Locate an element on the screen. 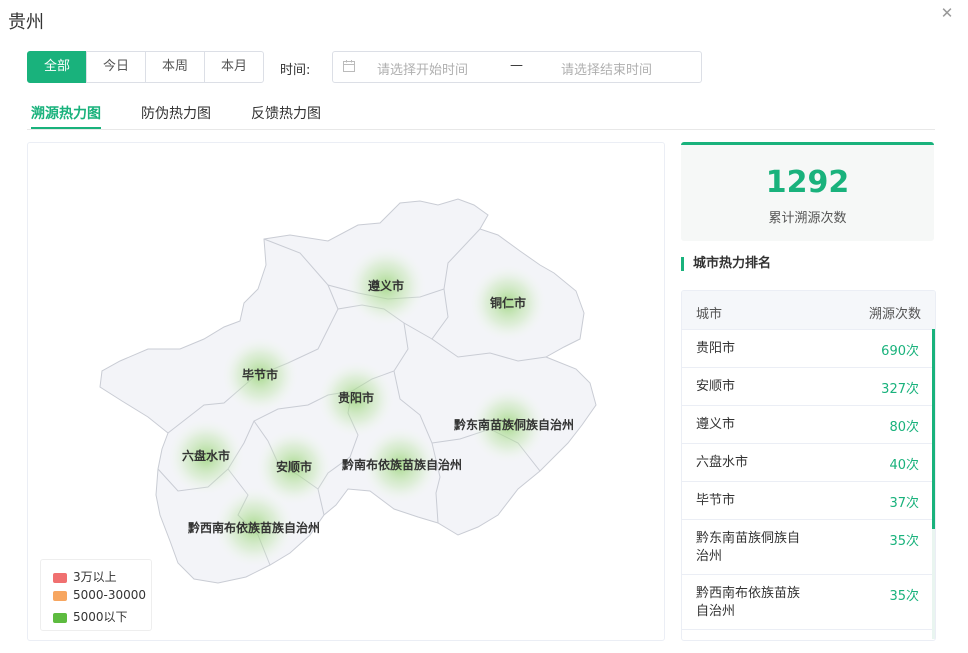 This screenshot has height=653, width=968. city-label-zunyi: 遵义市 is located at coordinates (386, 285).